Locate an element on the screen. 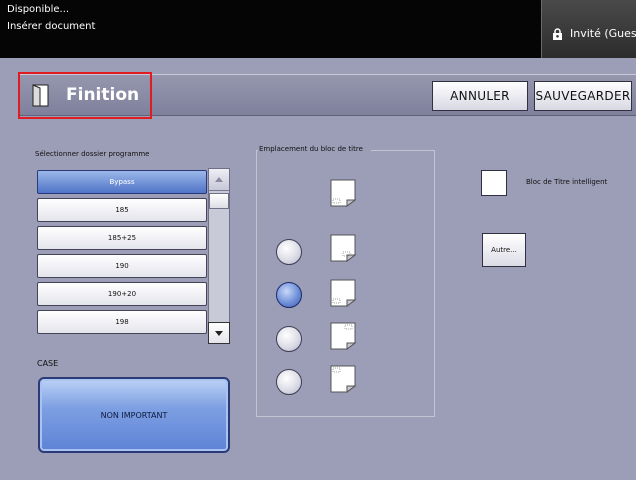  user-login-button: Invité (Guest is located at coordinates (588, 29).